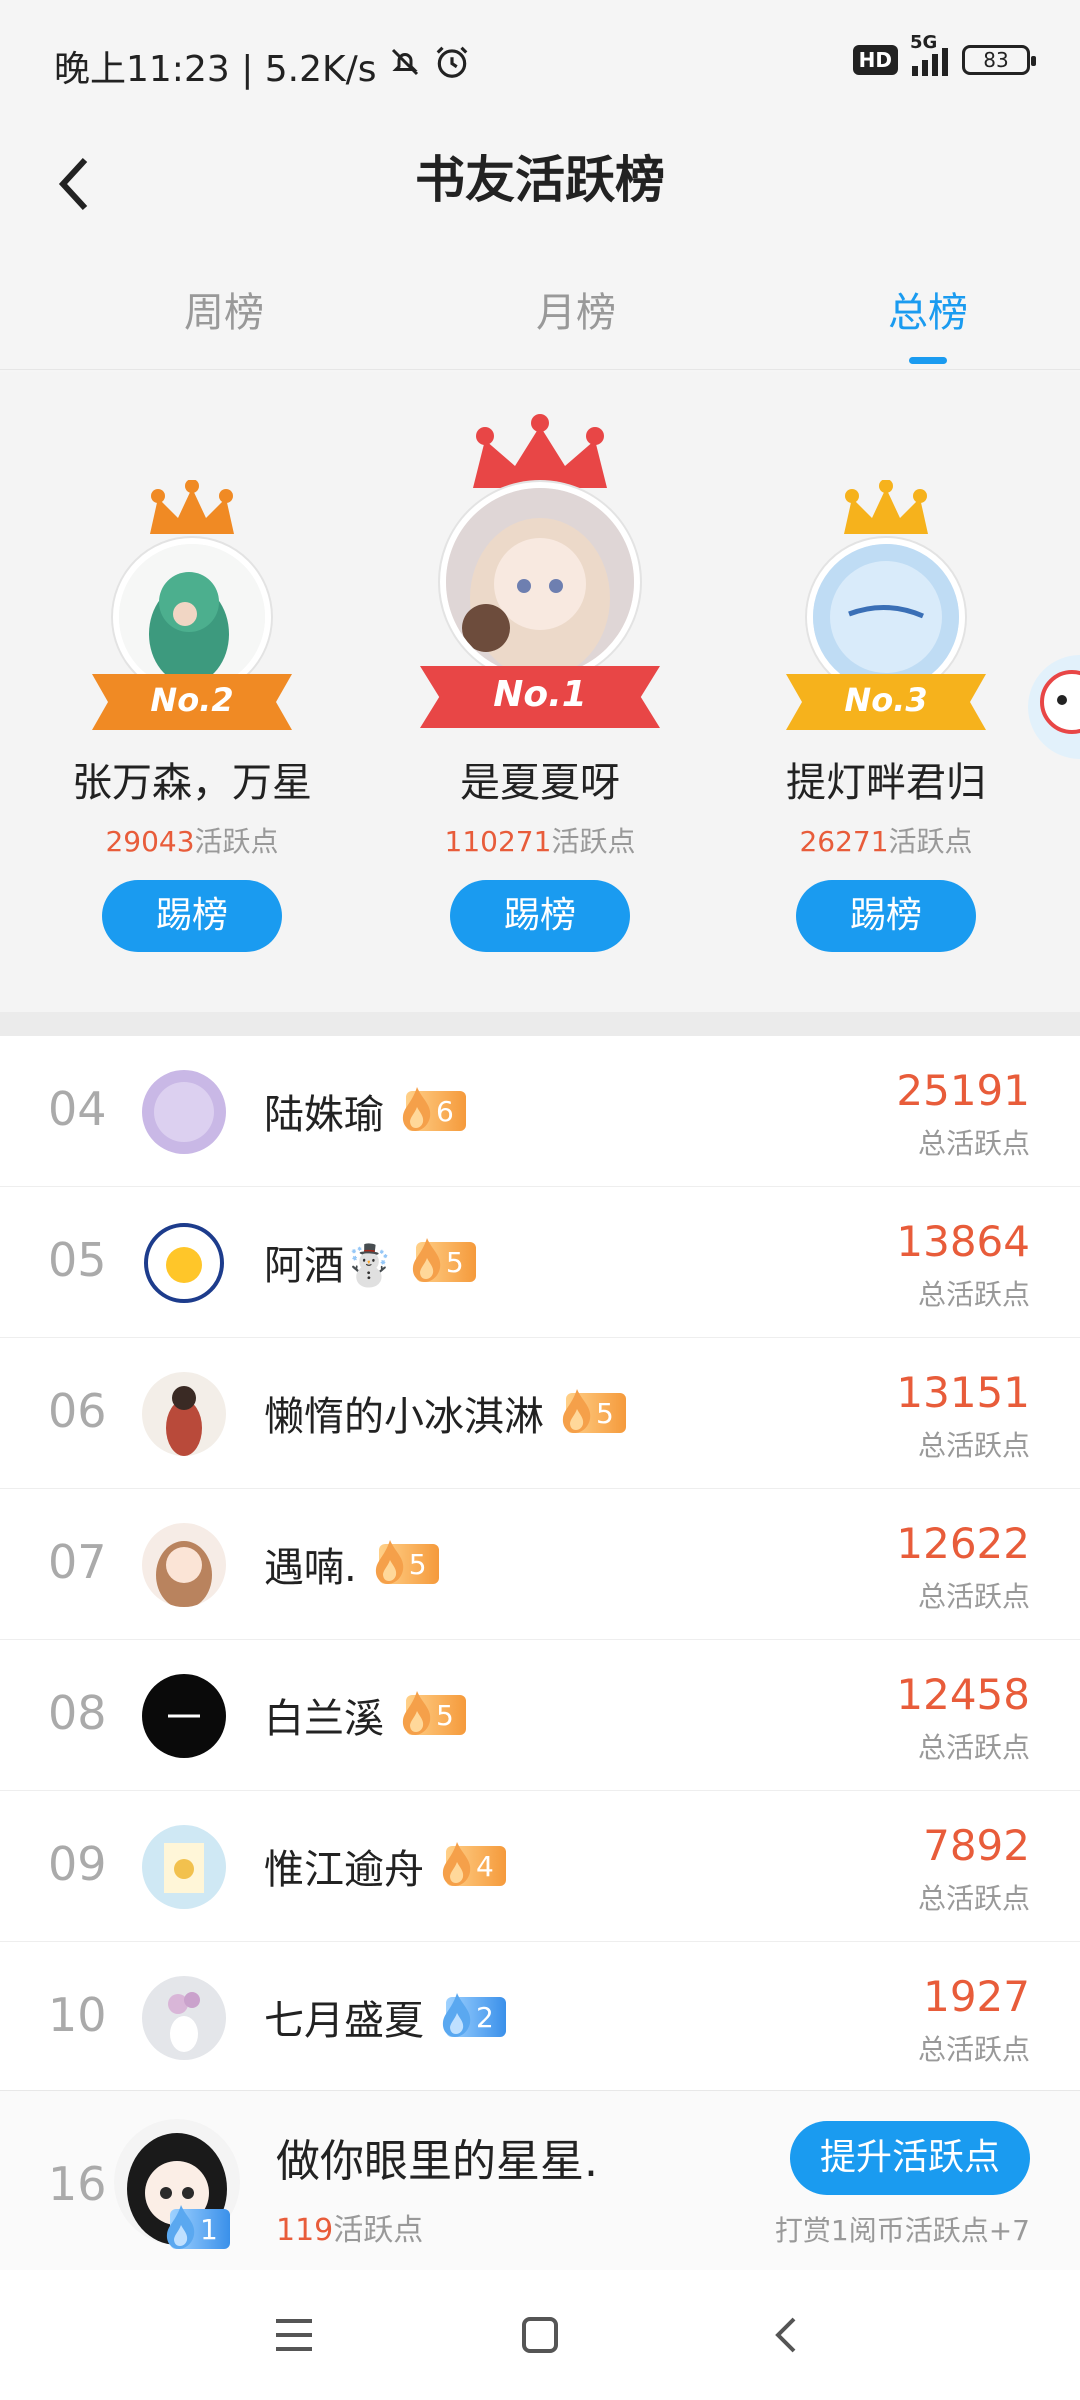 This screenshot has height=2400, width=1080. I want to click on menu-icon, so click(294, 2335).